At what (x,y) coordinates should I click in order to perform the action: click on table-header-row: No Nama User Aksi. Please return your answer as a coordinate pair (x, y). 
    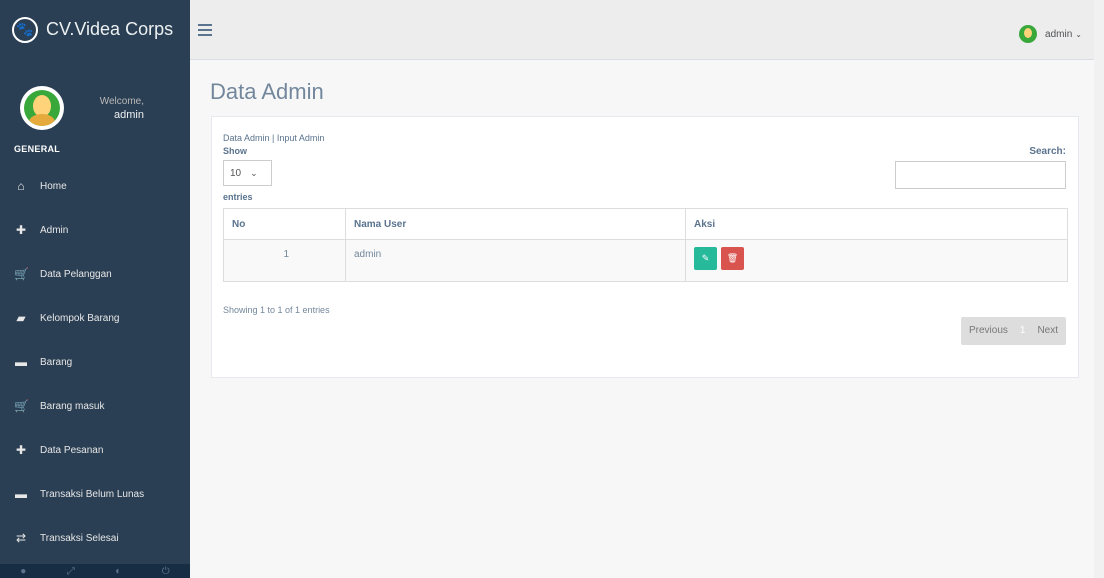
    Looking at the image, I should click on (645, 224).